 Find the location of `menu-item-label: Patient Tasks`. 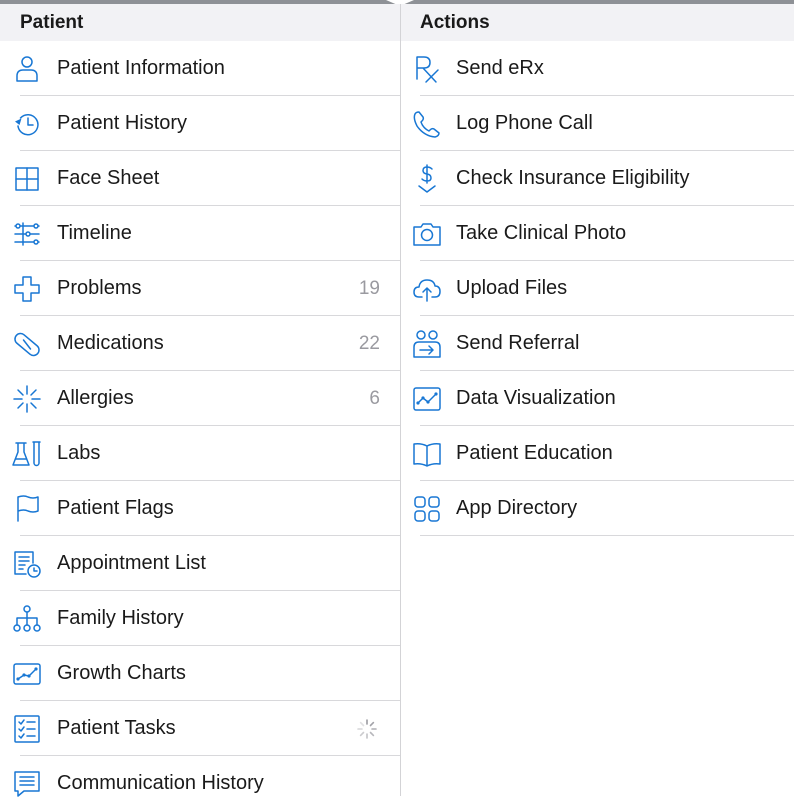

menu-item-label: Patient Tasks is located at coordinates (116, 728).